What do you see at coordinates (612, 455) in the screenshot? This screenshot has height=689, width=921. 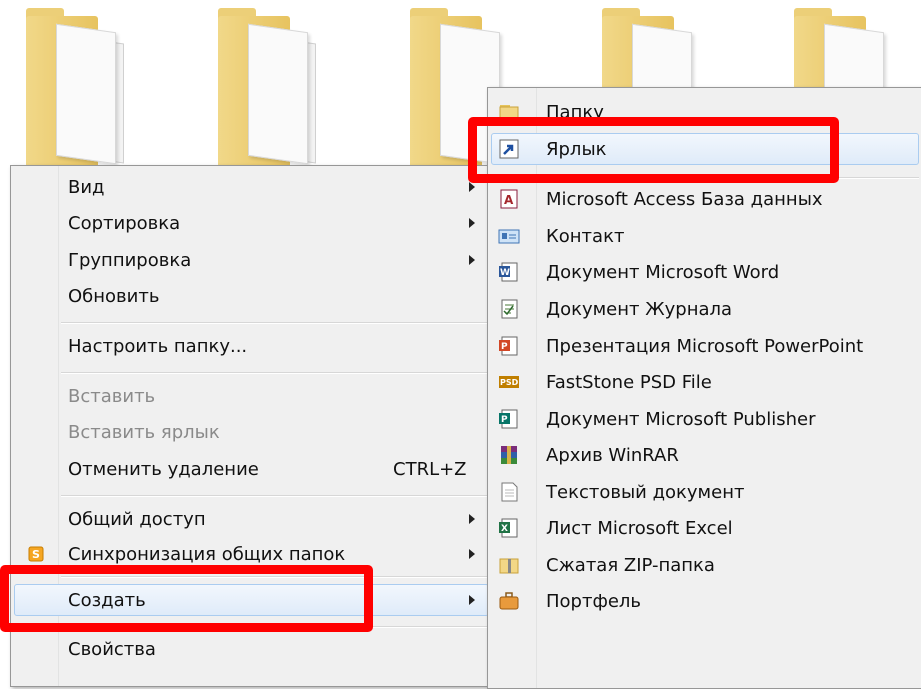 I see `submenu-item-label: Архив WinRAR` at bounding box center [612, 455].